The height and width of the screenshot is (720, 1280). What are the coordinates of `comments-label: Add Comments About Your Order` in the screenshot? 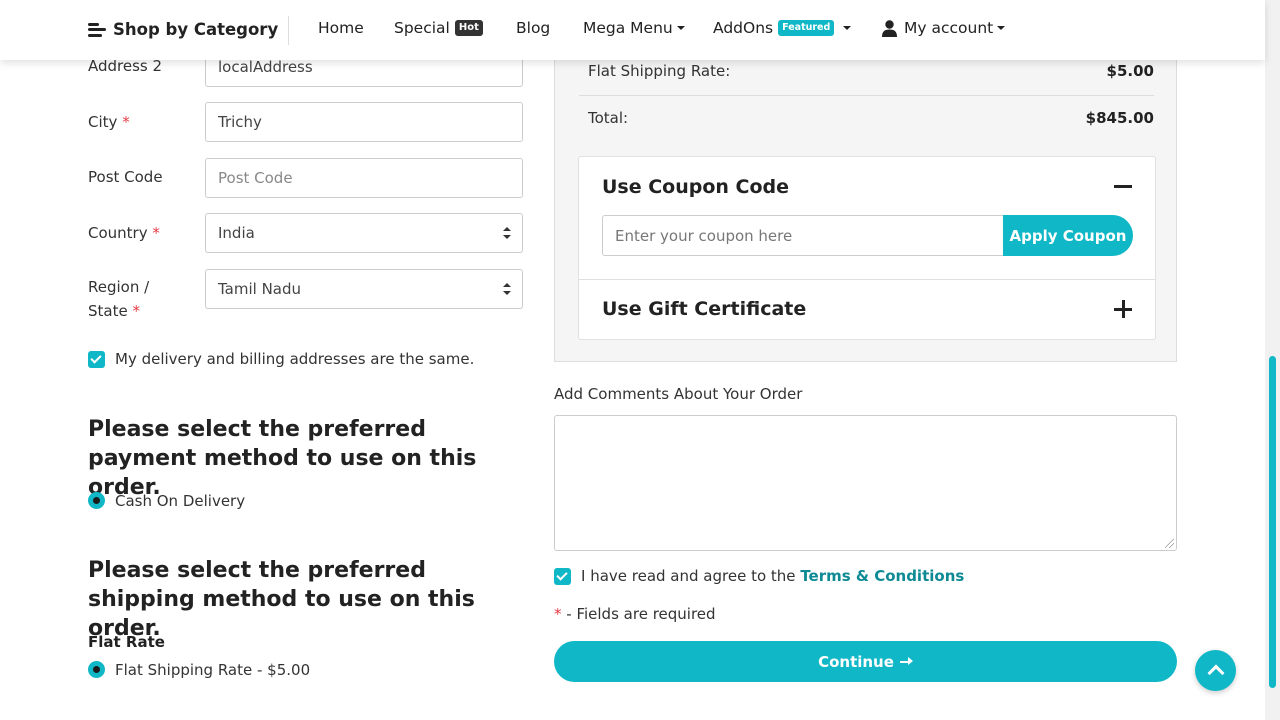 It's located at (678, 394).